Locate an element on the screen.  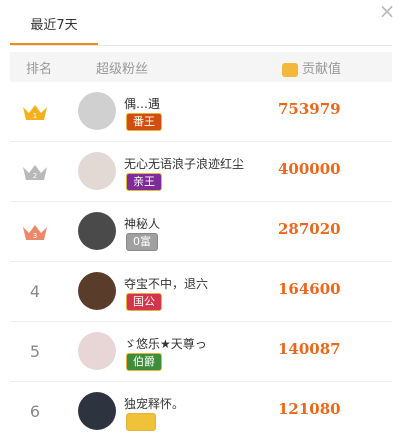
rank-badge: 0富 is located at coordinates (142, 242).